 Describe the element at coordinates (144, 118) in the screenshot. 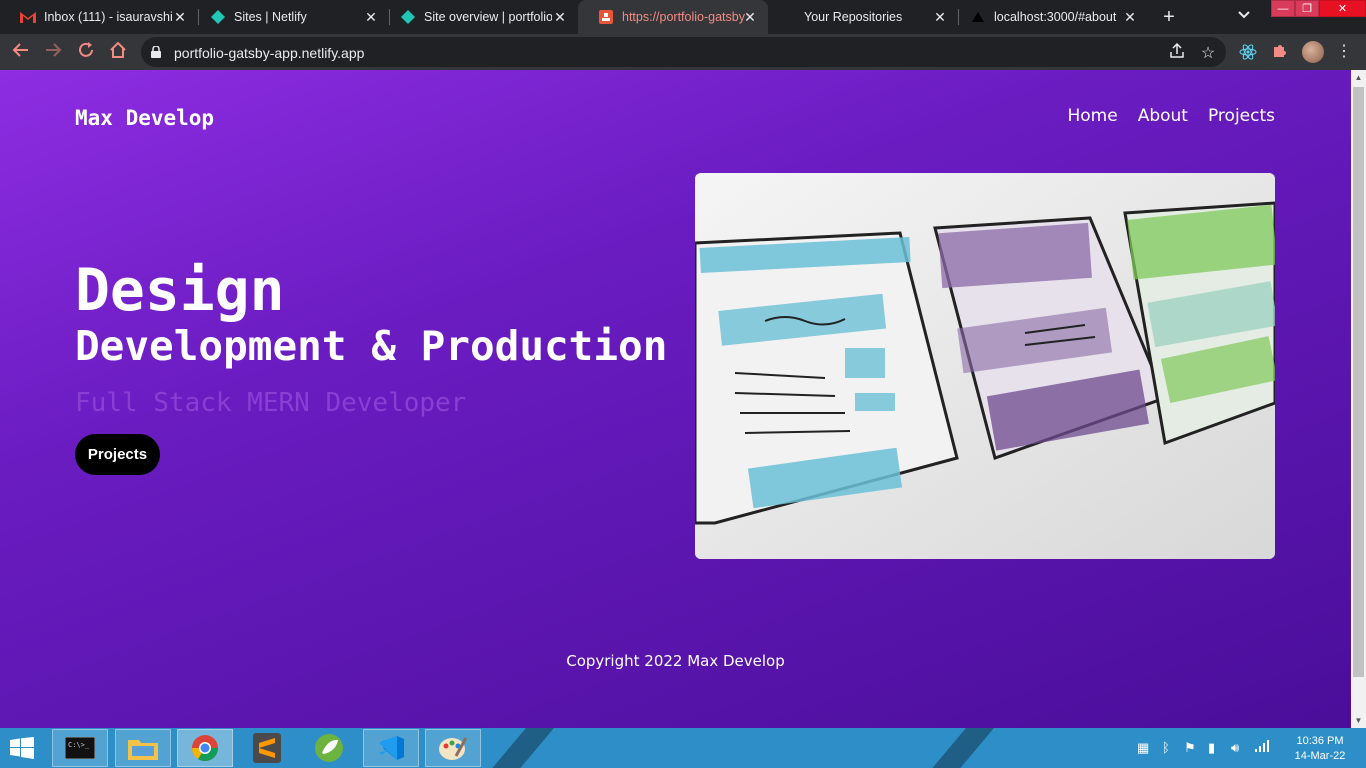

I see `site-brand: Max Develop` at that location.